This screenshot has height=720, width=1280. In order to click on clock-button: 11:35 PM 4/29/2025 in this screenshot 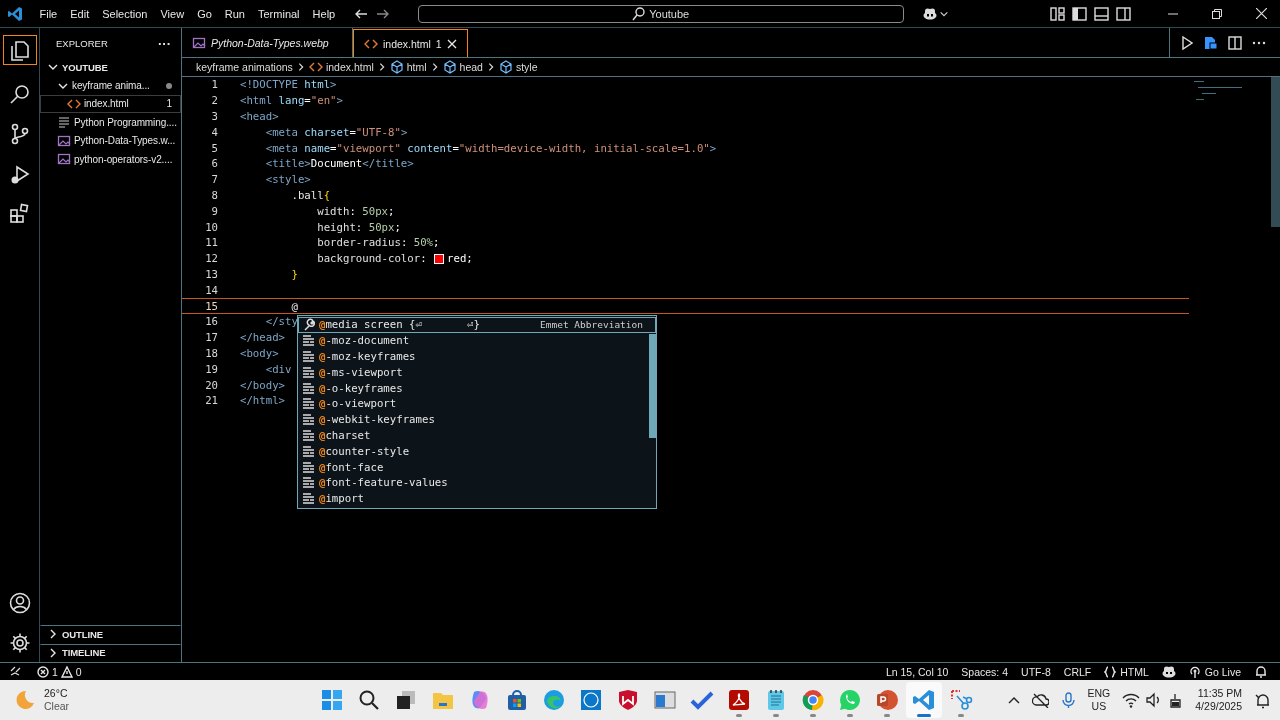, I will do `click(1218, 700)`.